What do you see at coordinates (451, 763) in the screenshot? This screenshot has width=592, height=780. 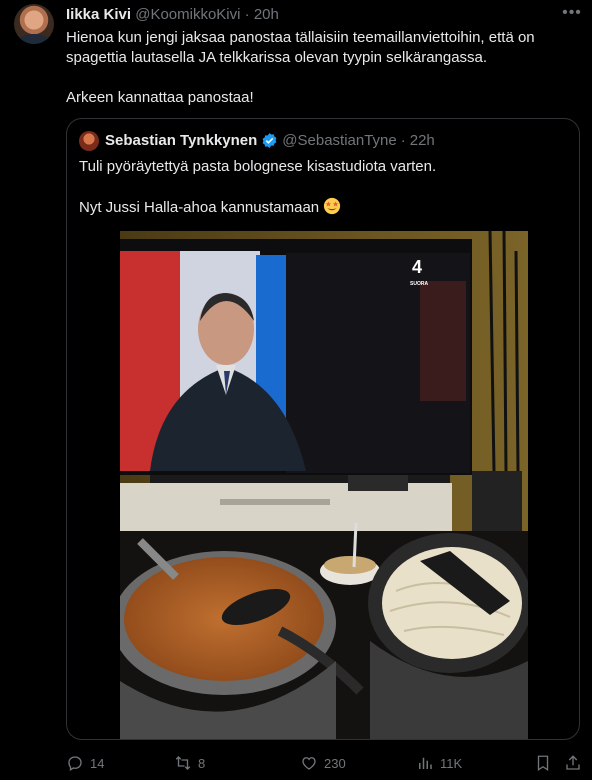 I see `views-count: 11K` at bounding box center [451, 763].